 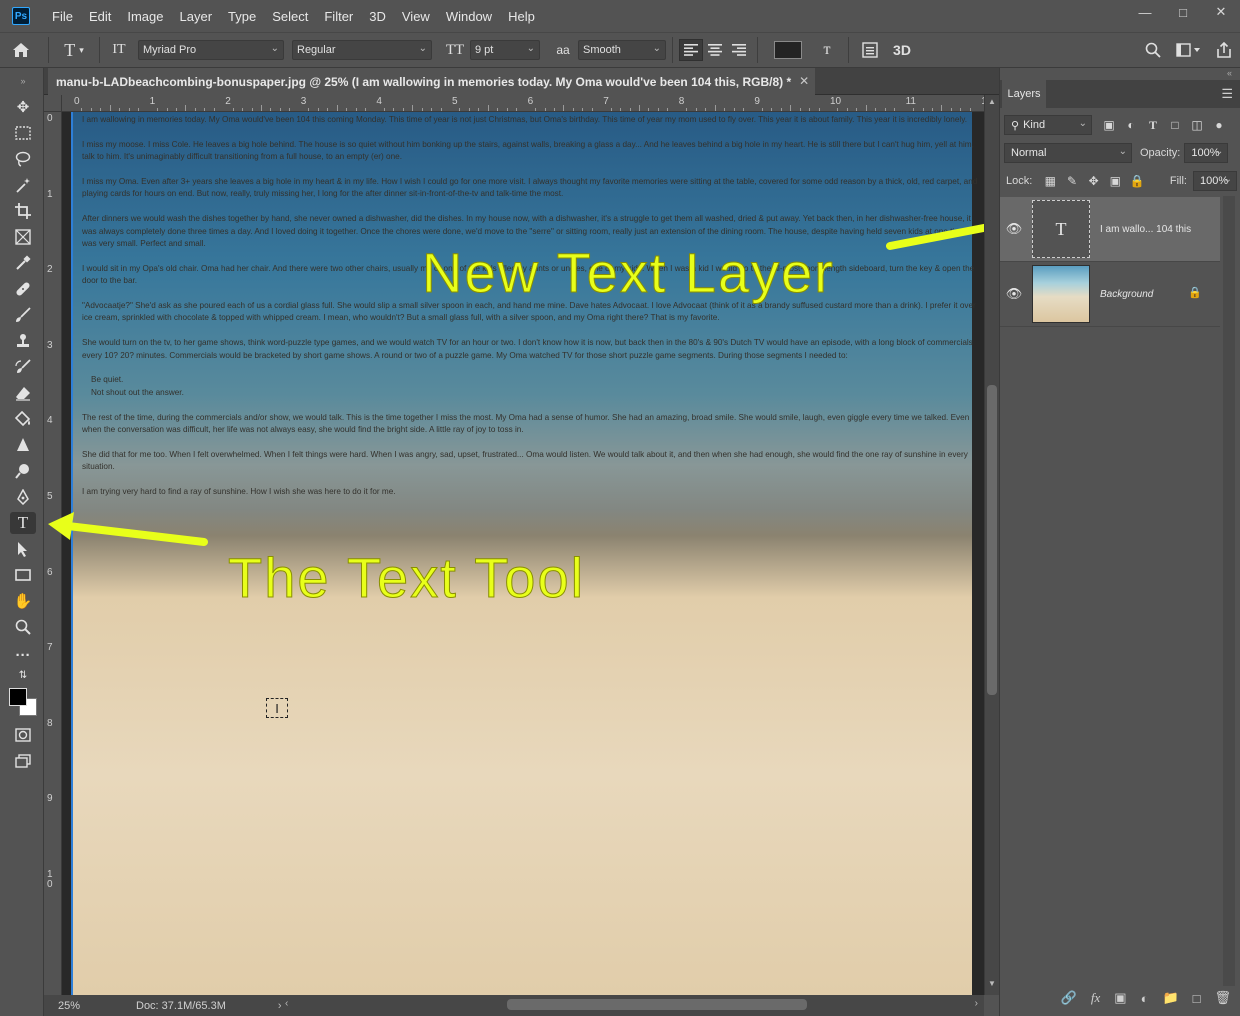 What do you see at coordinates (622, 50) in the screenshot?
I see `antialias-select: Smooth ⌄` at bounding box center [622, 50].